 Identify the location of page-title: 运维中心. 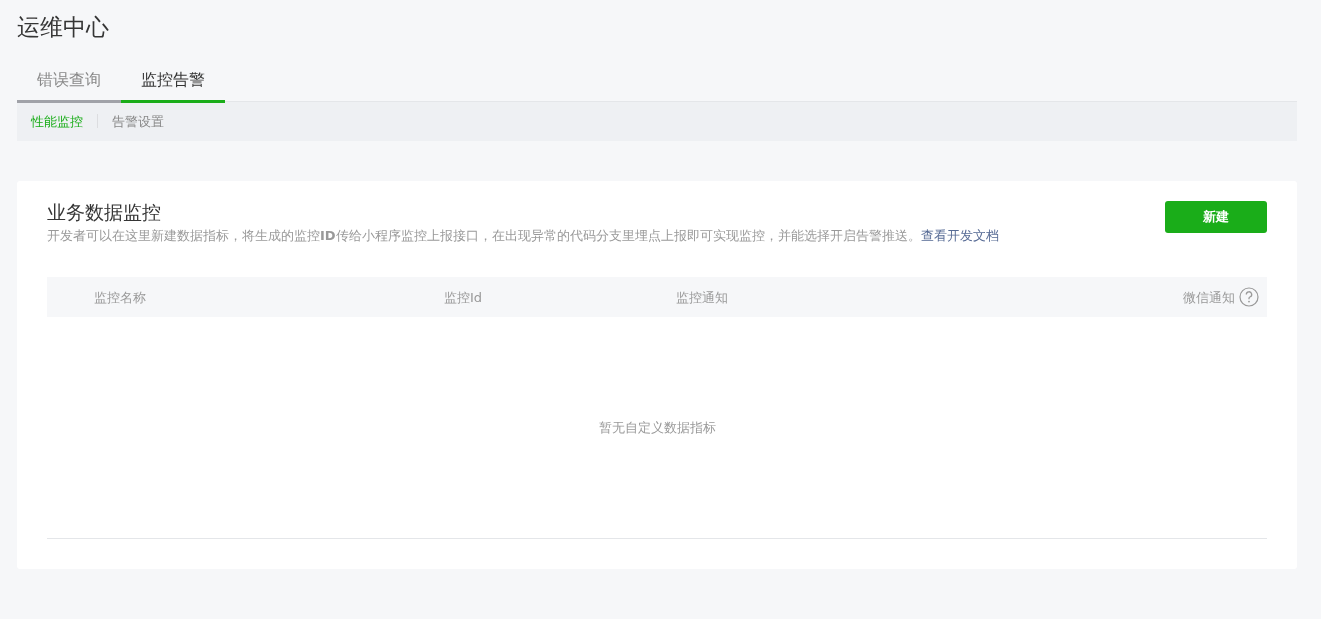
(63, 28).